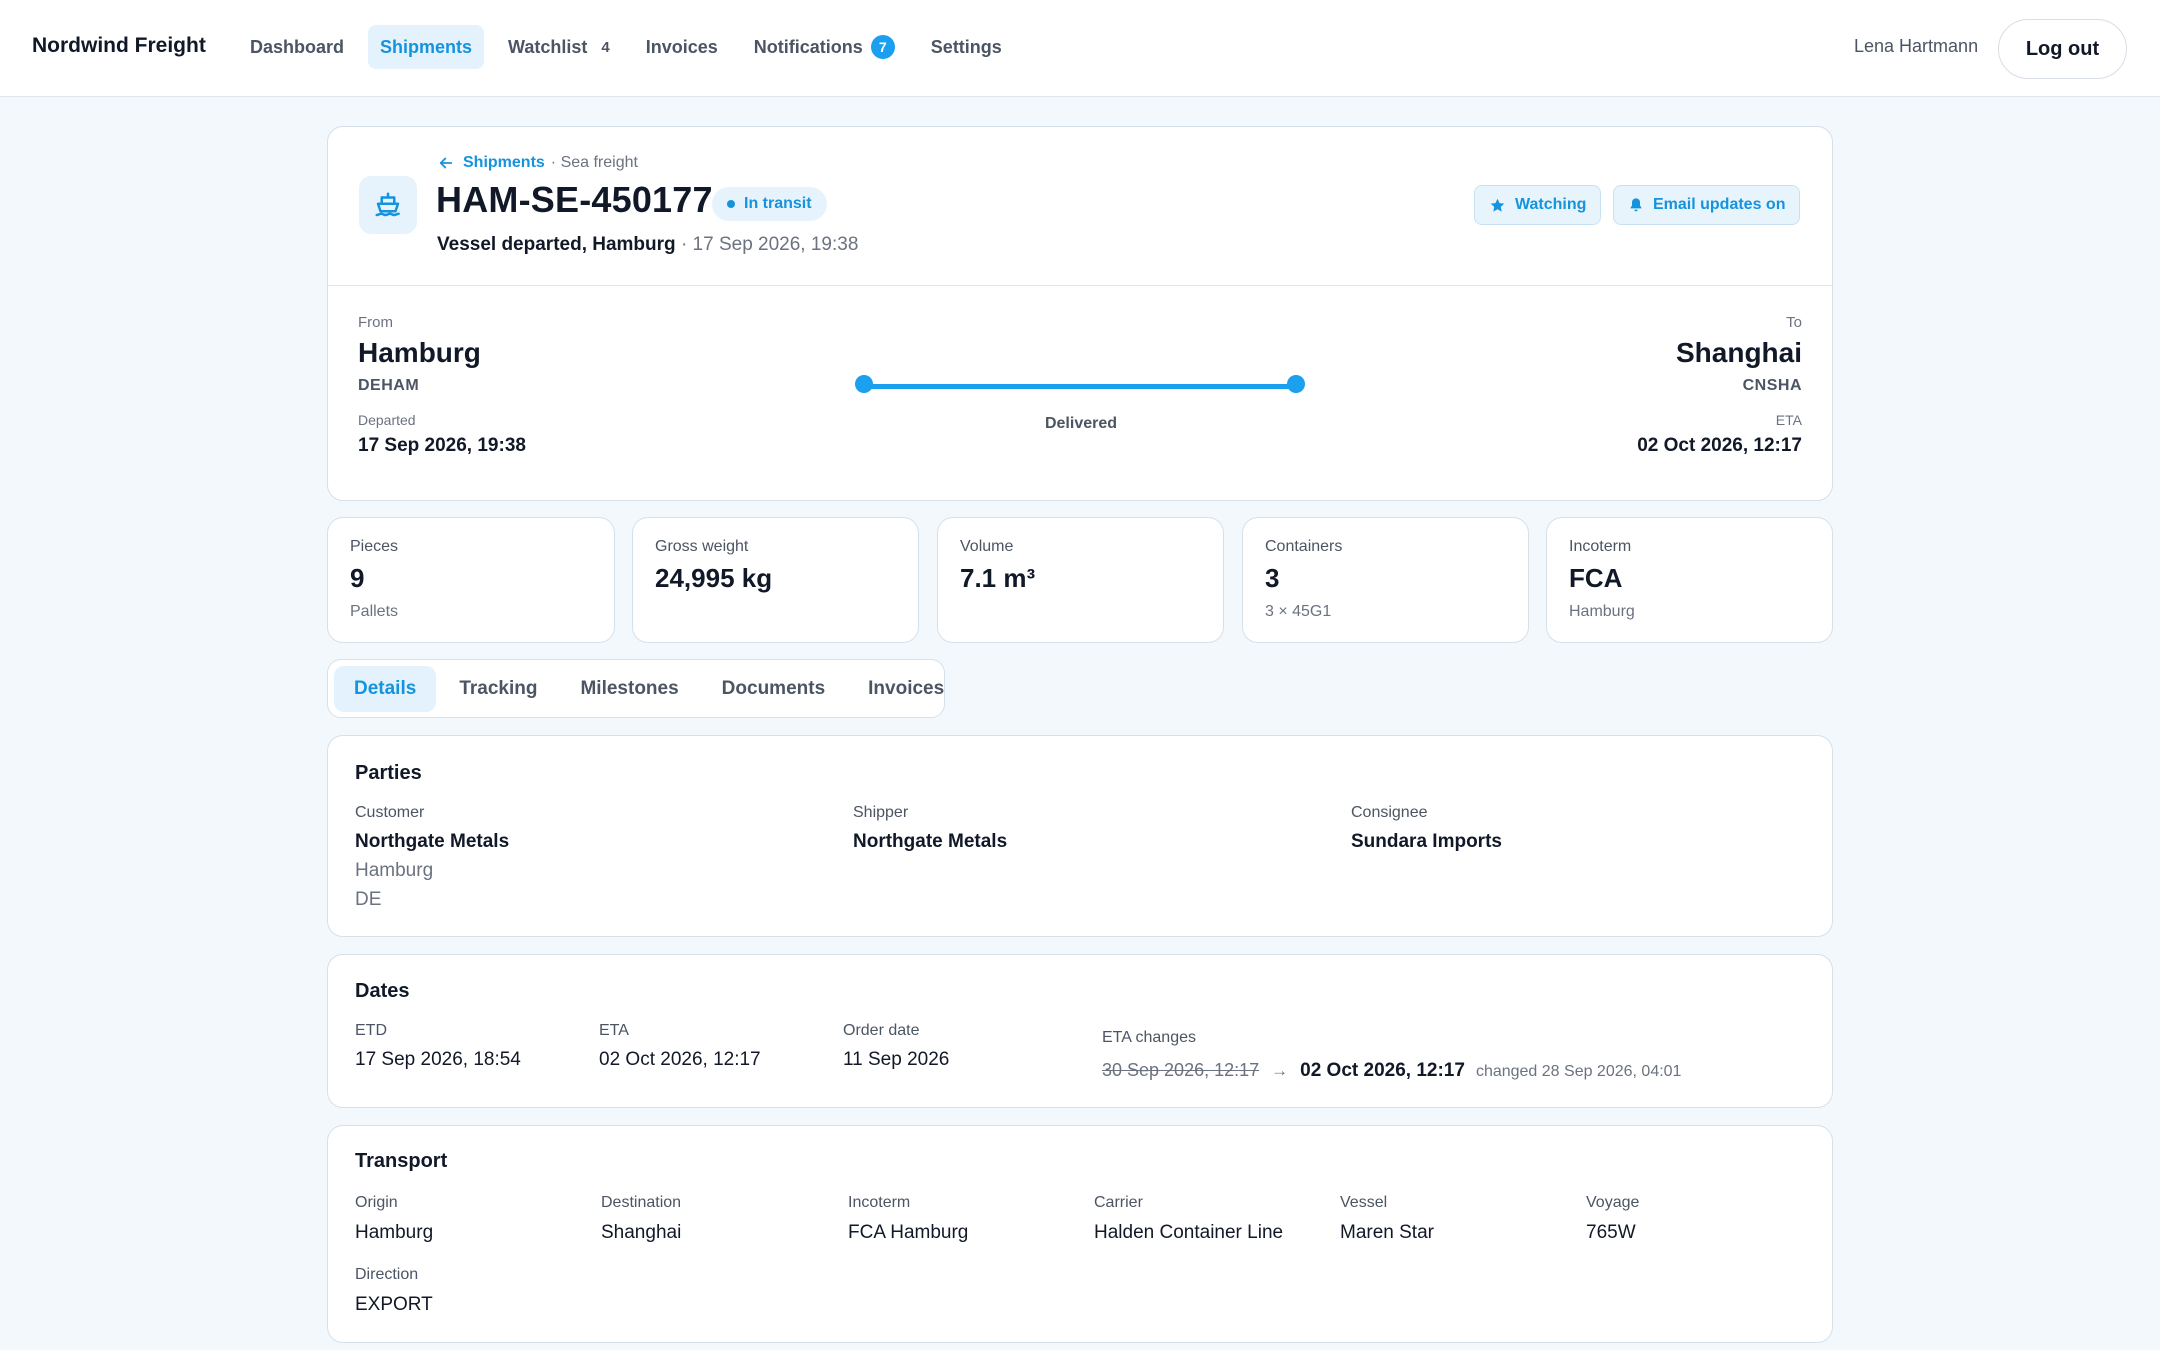 The image size is (2160, 1350). I want to click on parties-title: Parties, so click(388, 773).